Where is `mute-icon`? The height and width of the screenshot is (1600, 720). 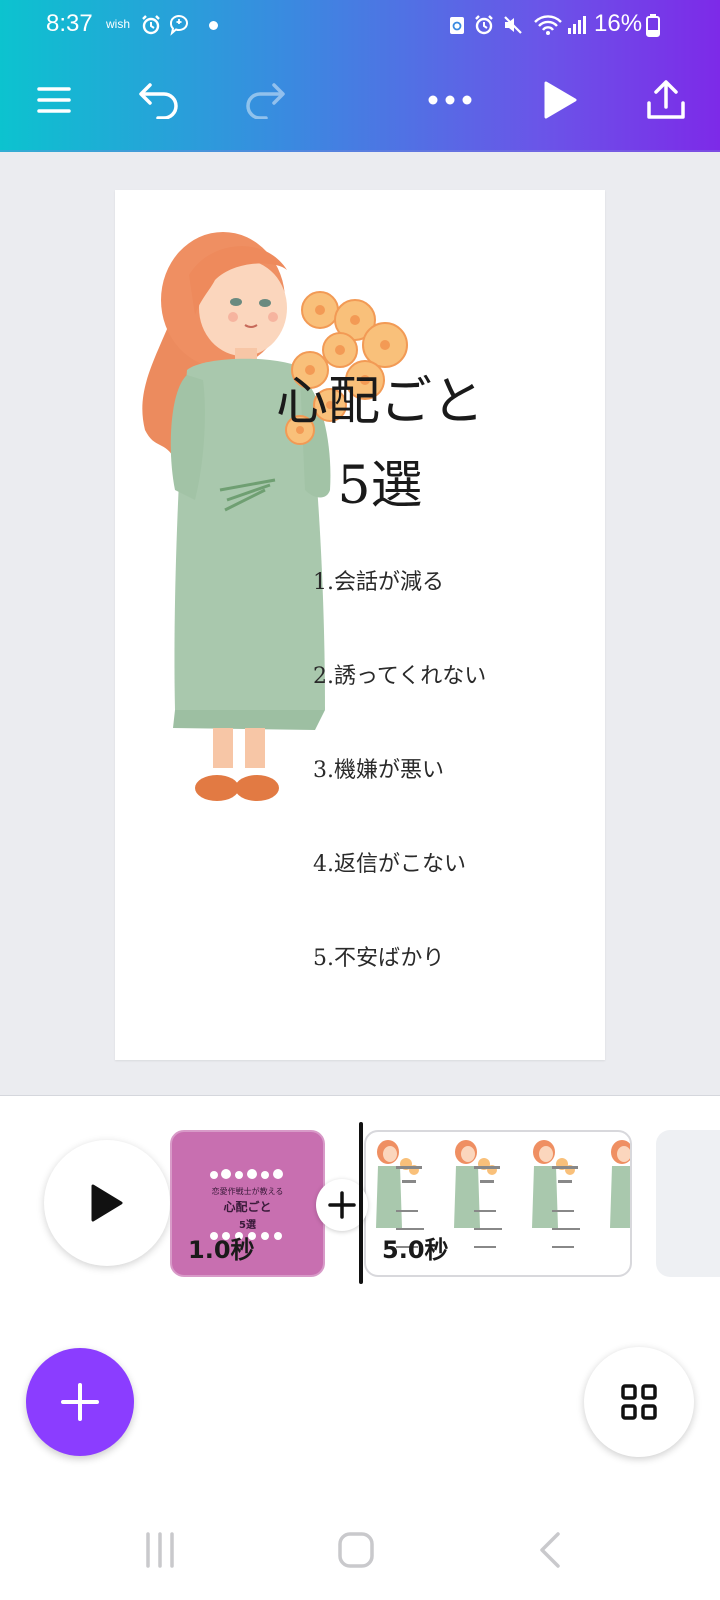 mute-icon is located at coordinates (513, 25).